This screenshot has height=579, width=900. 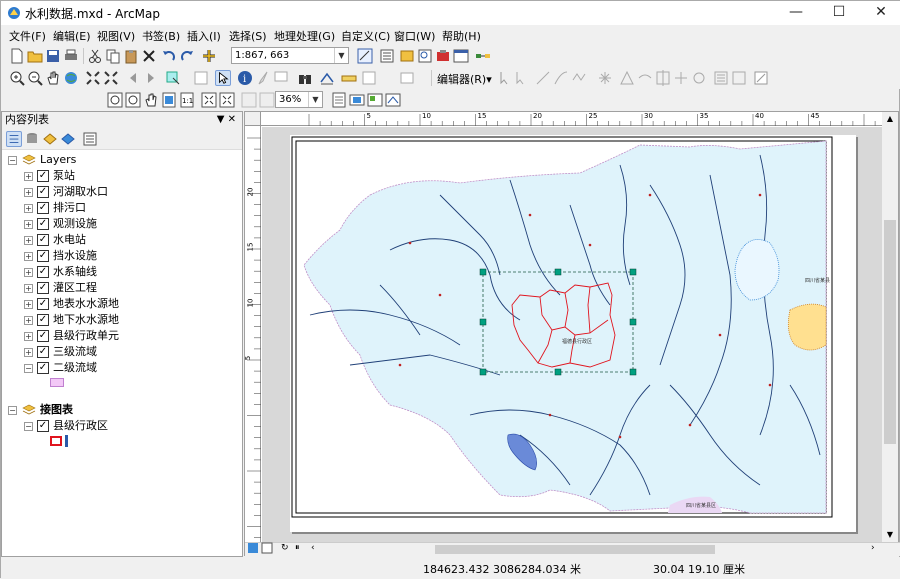 What do you see at coordinates (627, 78) in the screenshot?
I see `edit-vertices-icon` at bounding box center [627, 78].